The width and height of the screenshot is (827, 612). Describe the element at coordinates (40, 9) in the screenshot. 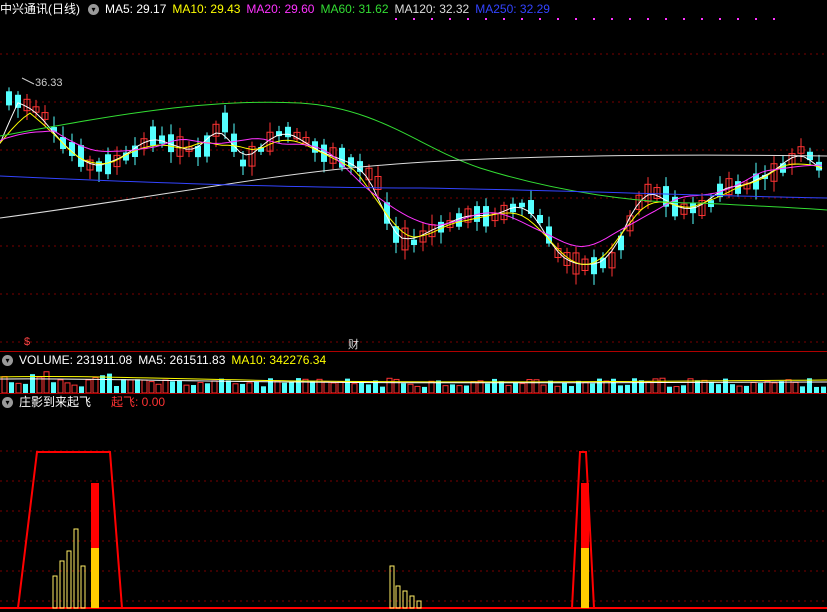

I see `stock-title: 中兴通讯(日线)` at that location.